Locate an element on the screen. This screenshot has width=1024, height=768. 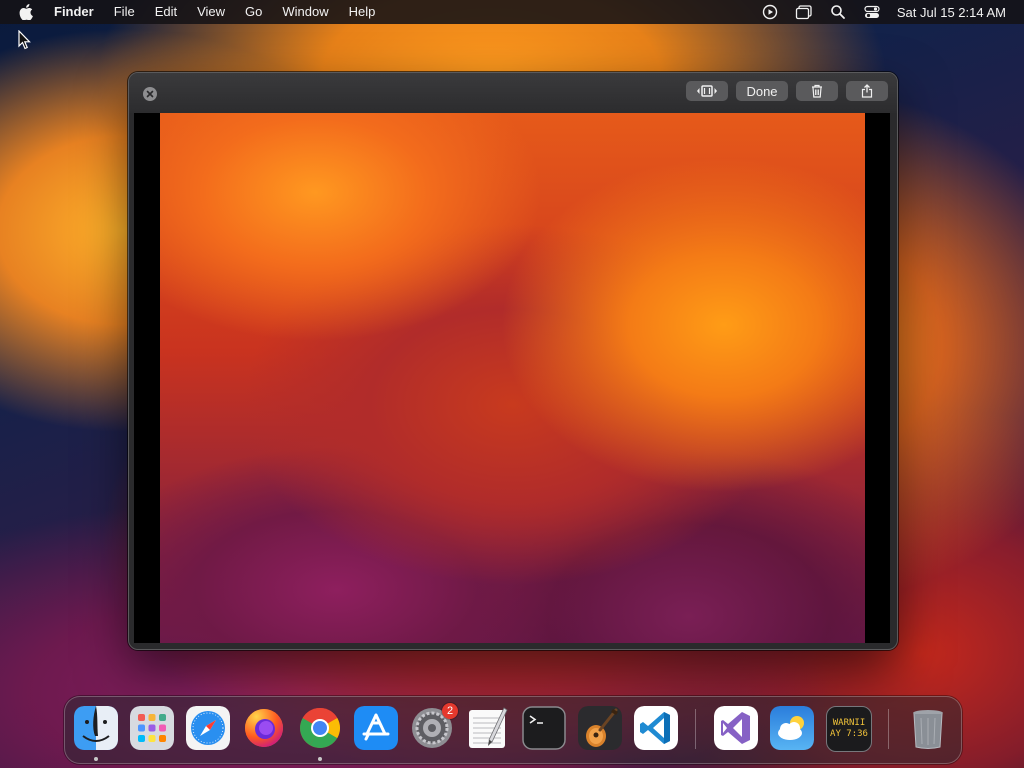
weather-icon is located at coordinates (792, 728).